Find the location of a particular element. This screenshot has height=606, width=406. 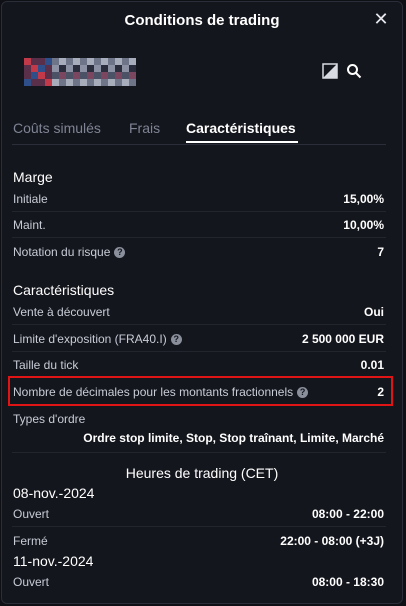

features-heading: Caractéristiques is located at coordinates (64, 290).